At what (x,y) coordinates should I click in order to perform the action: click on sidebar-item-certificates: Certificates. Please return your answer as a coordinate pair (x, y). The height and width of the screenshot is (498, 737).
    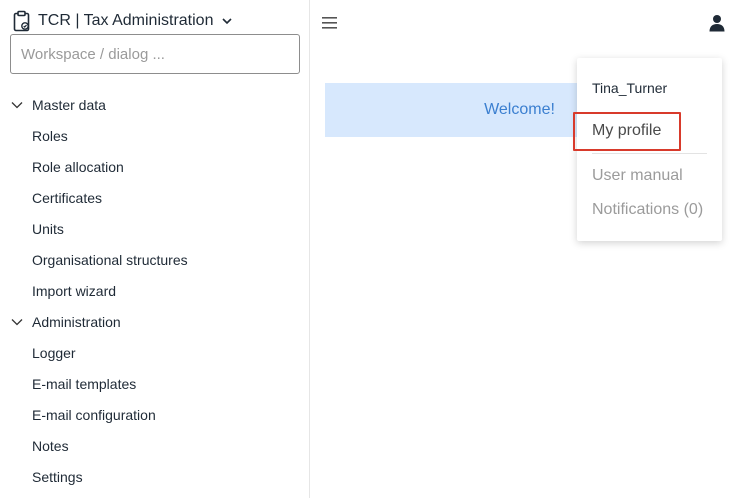
    Looking at the image, I should click on (155, 197).